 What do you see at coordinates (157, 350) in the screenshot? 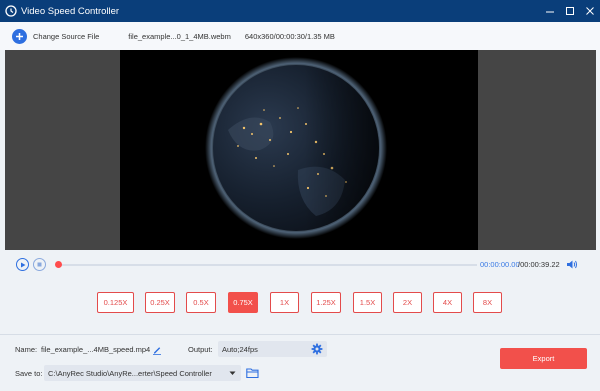
I see `edit-icon` at bounding box center [157, 350].